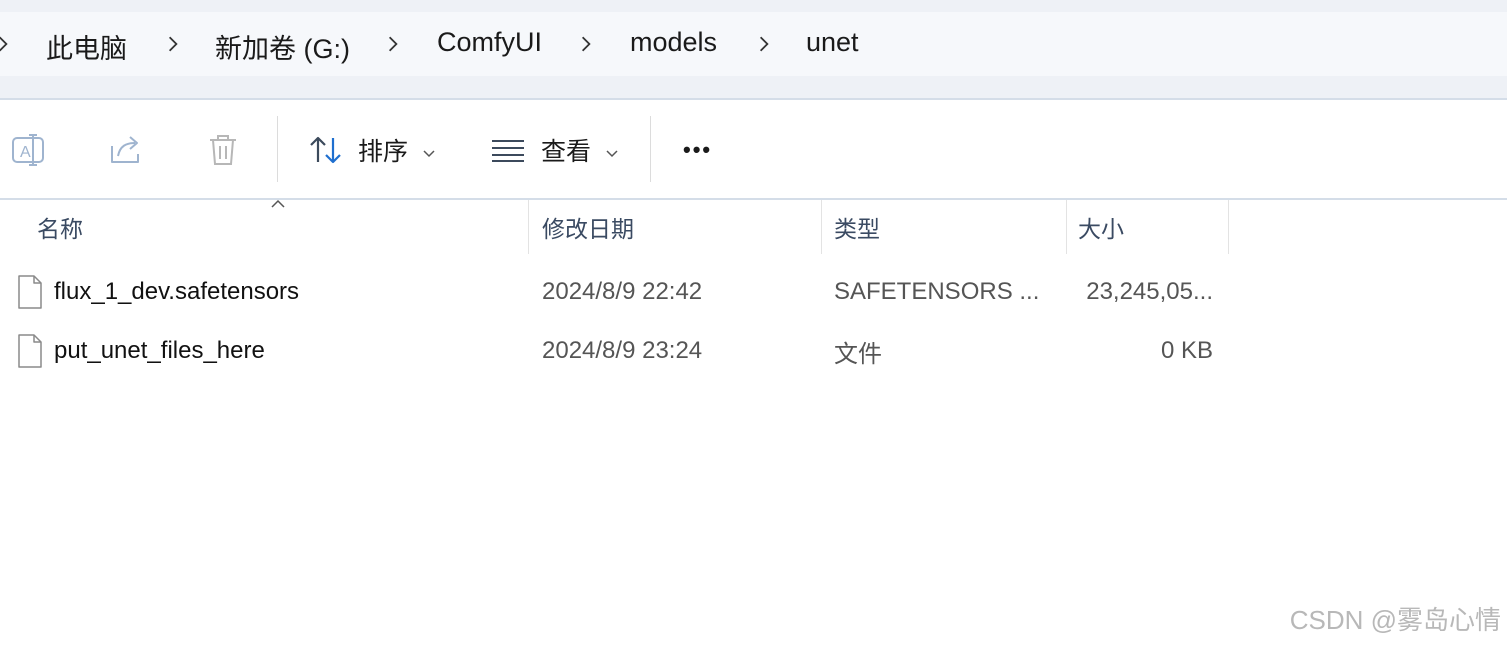 This screenshot has width=1507, height=645. I want to click on divider, so click(753, 199).